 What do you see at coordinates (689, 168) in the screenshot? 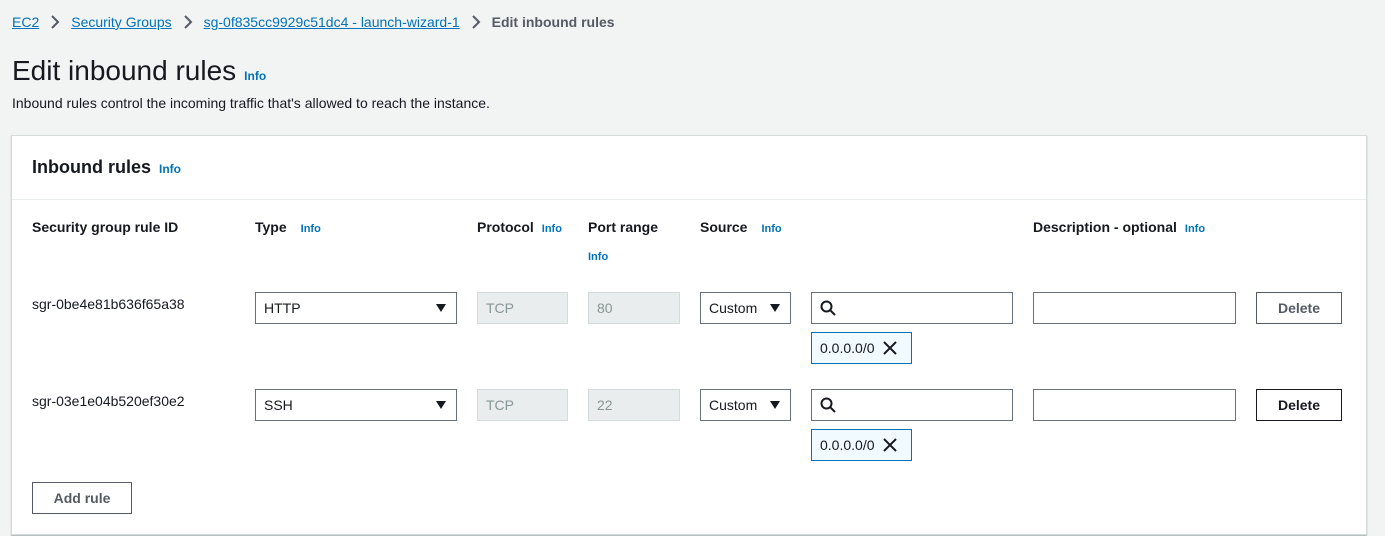
I see `panel-header: Inbound rules Info` at bounding box center [689, 168].